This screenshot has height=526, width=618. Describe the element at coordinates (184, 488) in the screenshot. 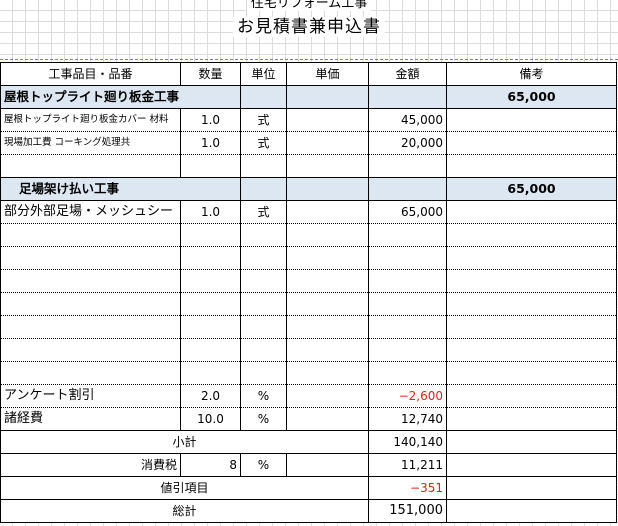

I see `discount-label: 値引項目` at that location.